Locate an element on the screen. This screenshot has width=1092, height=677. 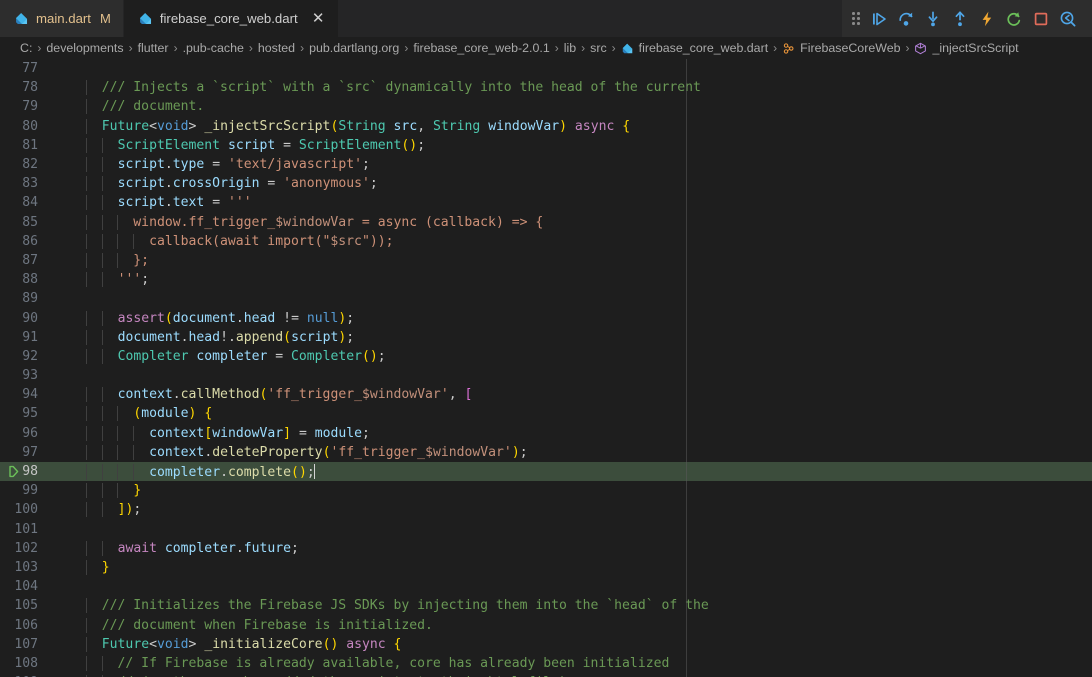
code-line: 88 '''; is located at coordinates (546, 279).